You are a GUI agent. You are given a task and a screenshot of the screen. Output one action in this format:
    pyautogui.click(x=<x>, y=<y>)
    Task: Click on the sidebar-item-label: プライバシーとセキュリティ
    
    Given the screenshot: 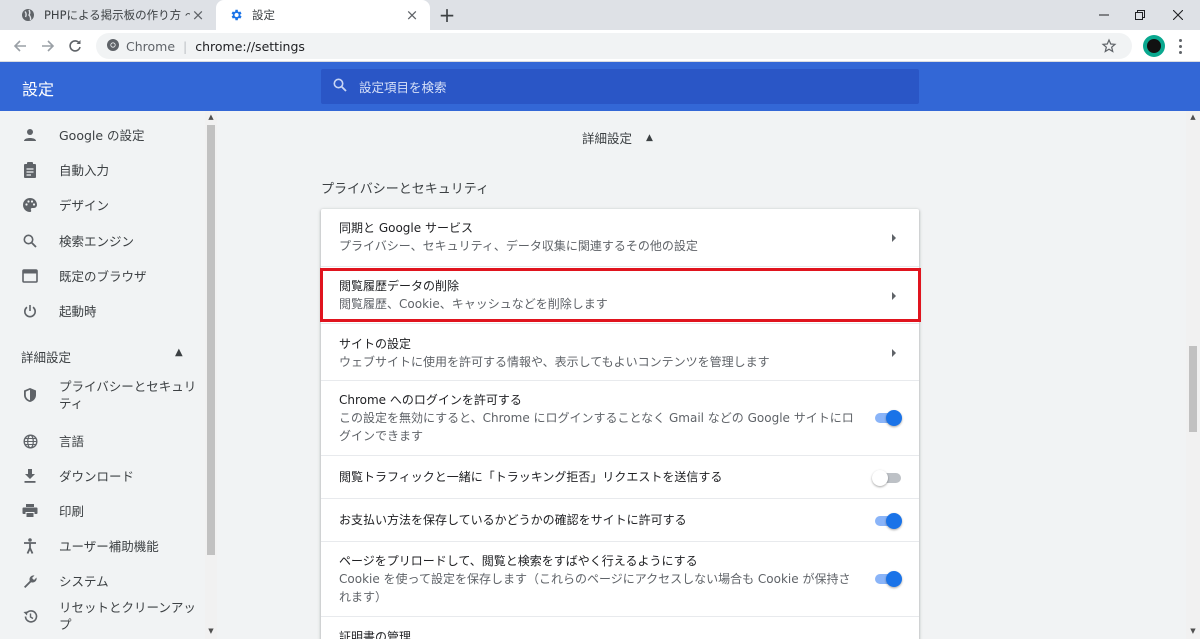 What is the action you would take?
    pyautogui.click(x=128, y=395)
    